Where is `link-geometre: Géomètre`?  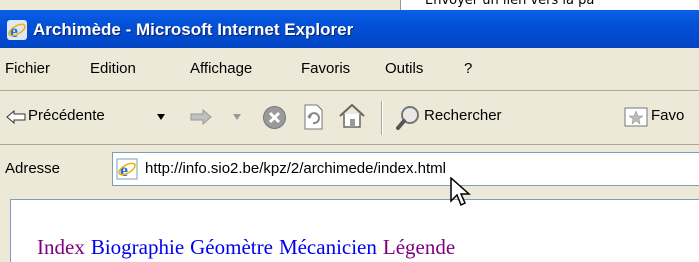
link-geometre: Géomètre is located at coordinates (231, 247).